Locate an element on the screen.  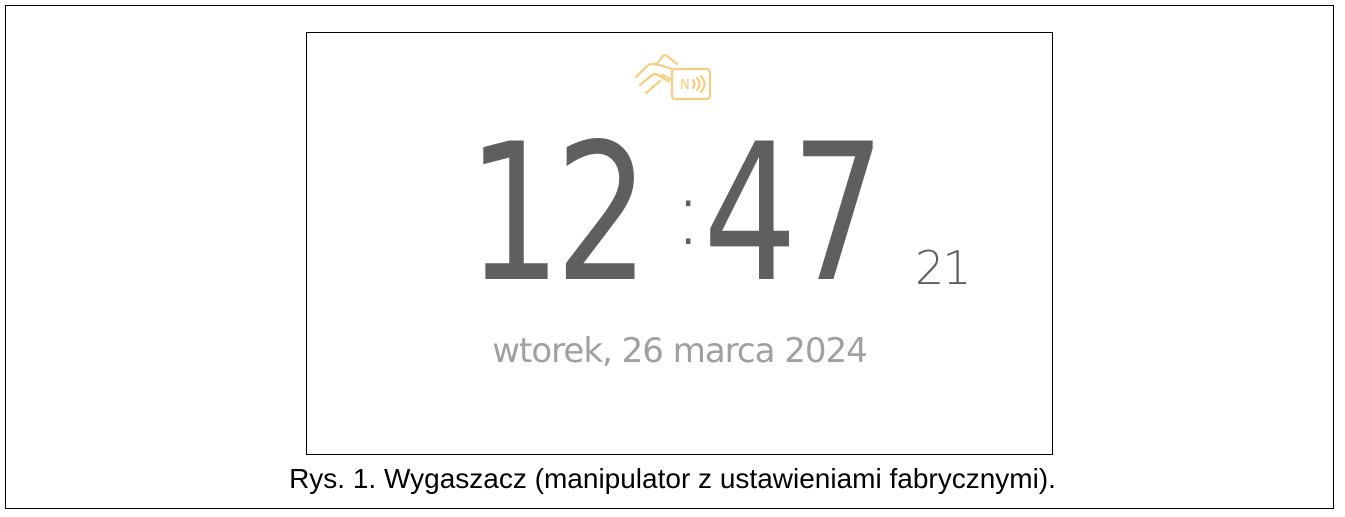
card-reader-icon: N is located at coordinates (673, 77).